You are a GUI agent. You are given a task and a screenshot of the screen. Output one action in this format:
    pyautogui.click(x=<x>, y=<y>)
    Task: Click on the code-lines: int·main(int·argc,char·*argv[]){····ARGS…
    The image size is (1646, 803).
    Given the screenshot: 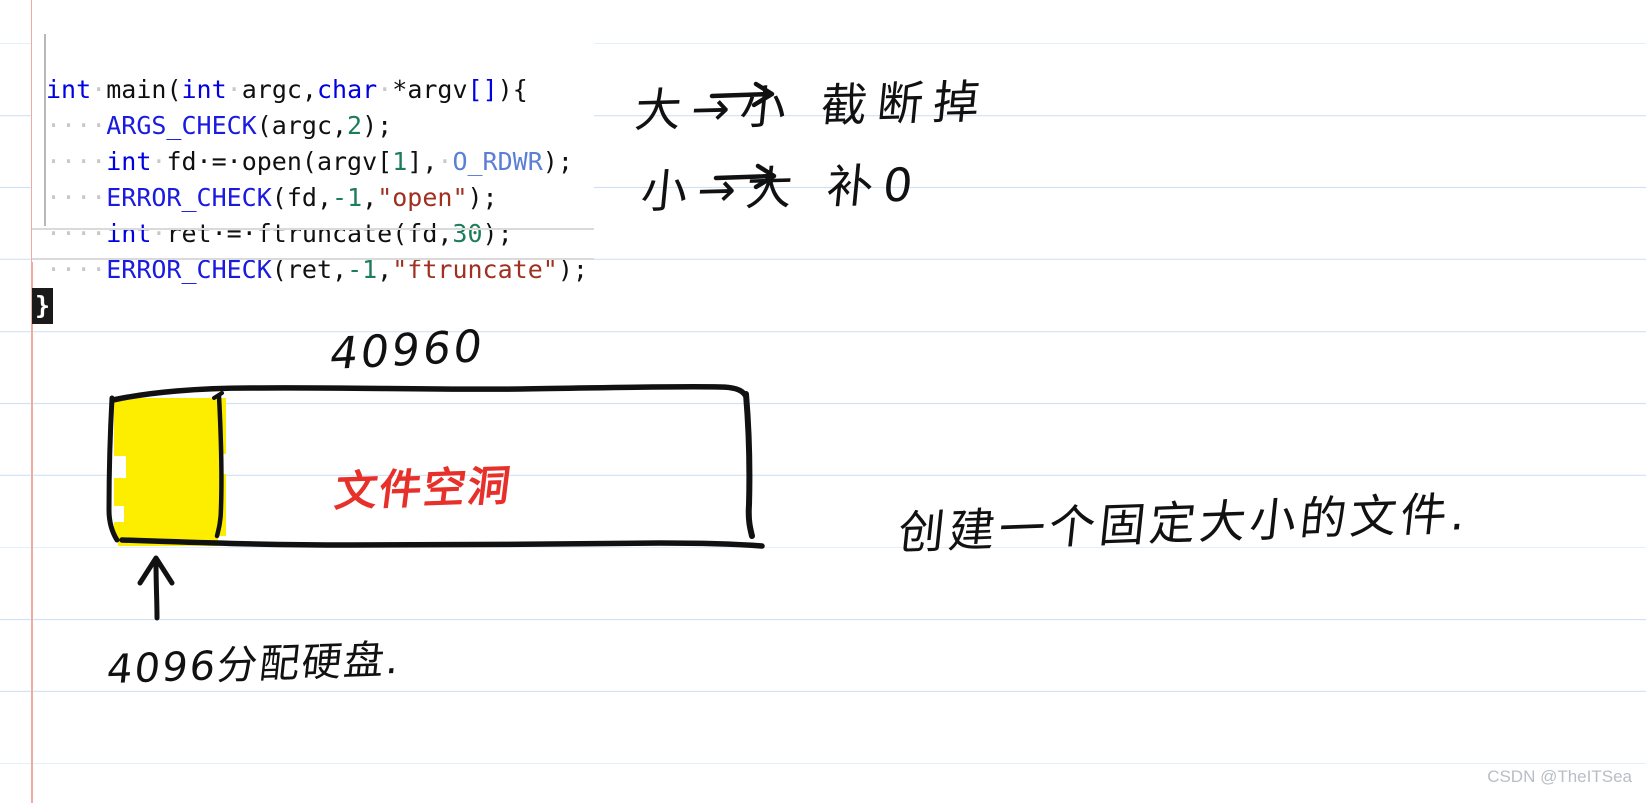 What is the action you would take?
    pyautogui.click(x=313, y=198)
    